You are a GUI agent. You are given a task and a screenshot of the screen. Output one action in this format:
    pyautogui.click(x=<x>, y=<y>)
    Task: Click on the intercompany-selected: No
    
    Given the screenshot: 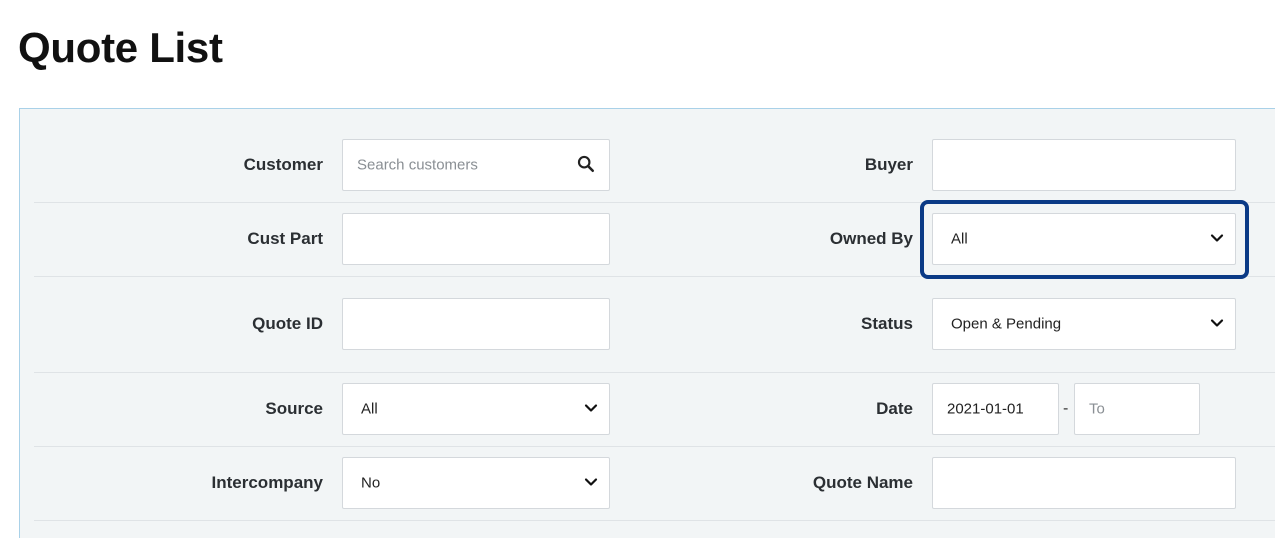 What is the action you would take?
    pyautogui.click(x=371, y=483)
    